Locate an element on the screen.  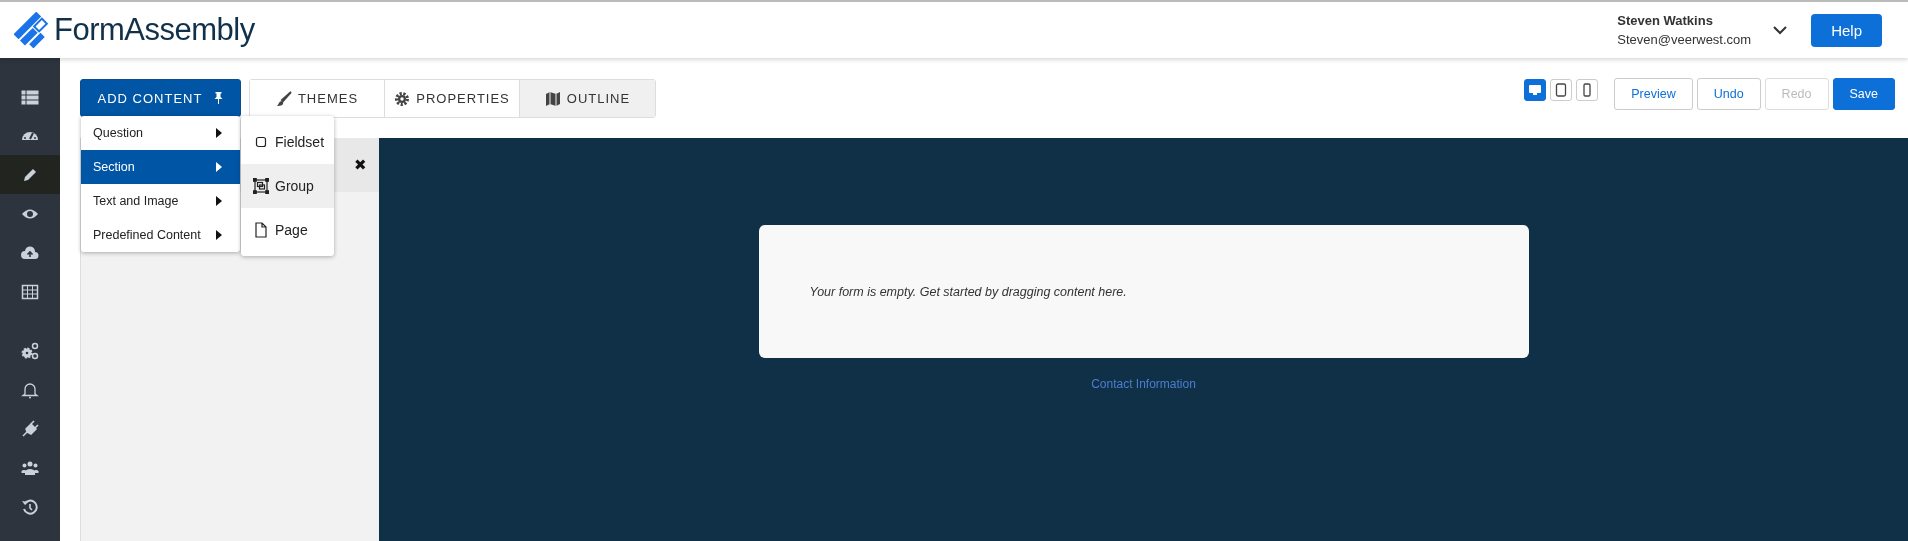
tab: THEMES is located at coordinates (317, 98).